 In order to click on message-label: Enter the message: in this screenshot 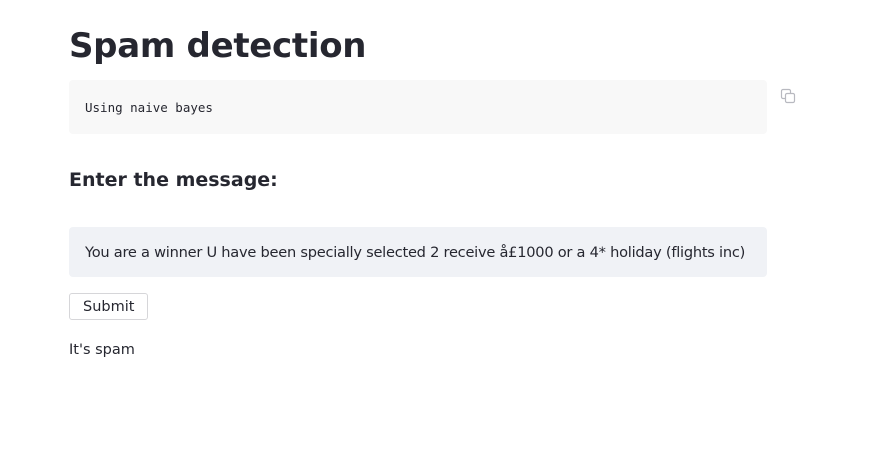, I will do `click(173, 180)`.